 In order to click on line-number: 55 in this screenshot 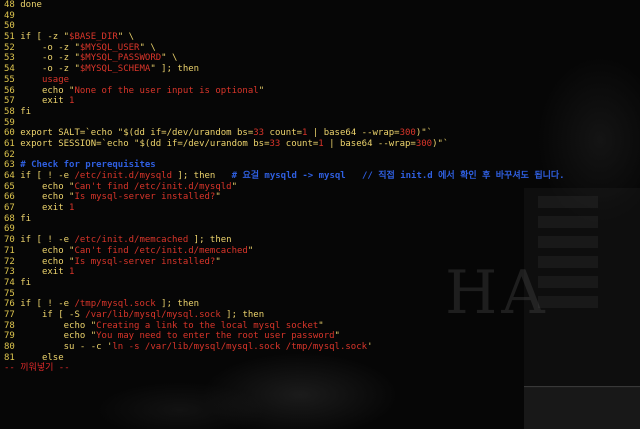, I will do `click(12, 79)`.